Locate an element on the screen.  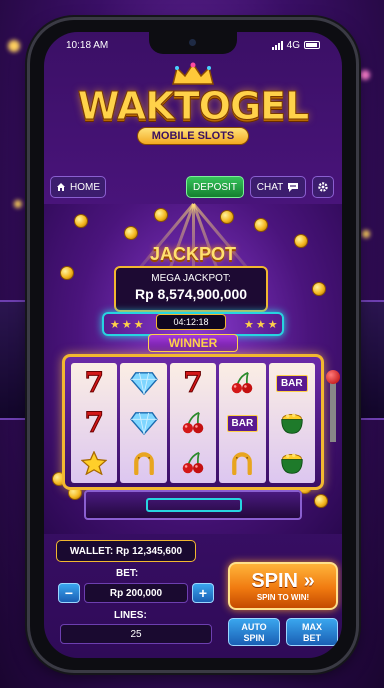
bet-decrease-button: − is located at coordinates (69, 593).